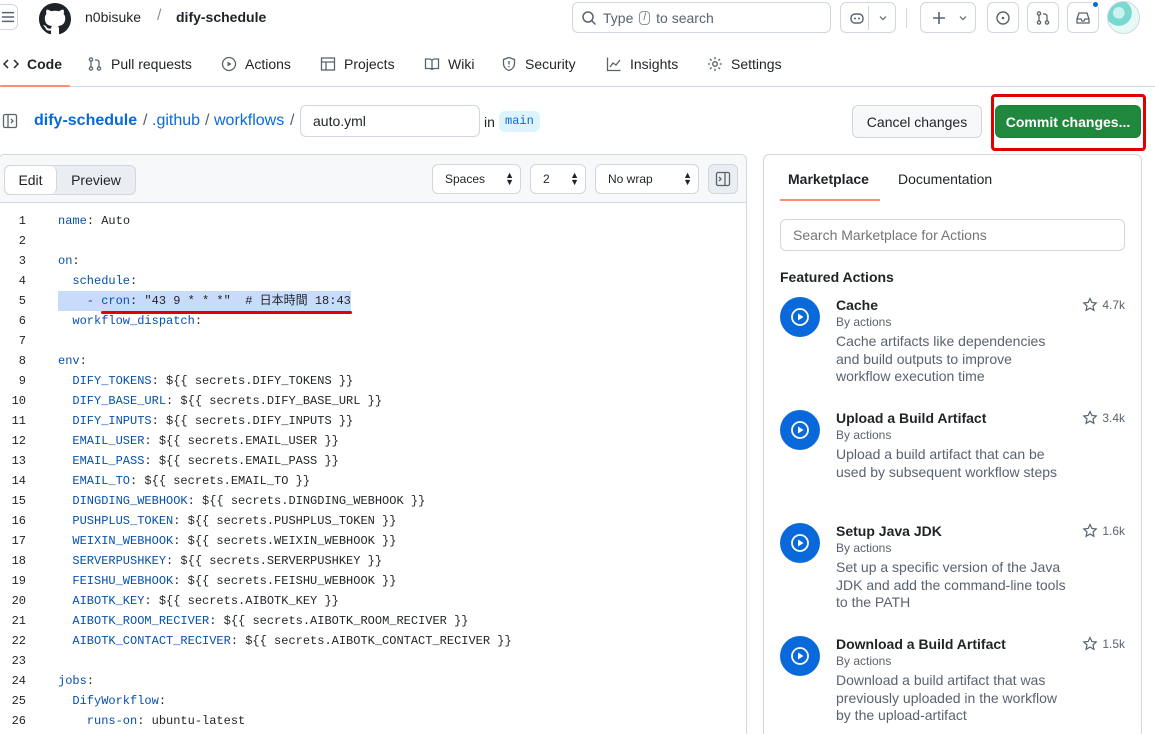 The height and width of the screenshot is (734, 1155). I want to click on repo-name-link: dify-schedule, so click(221, 17).